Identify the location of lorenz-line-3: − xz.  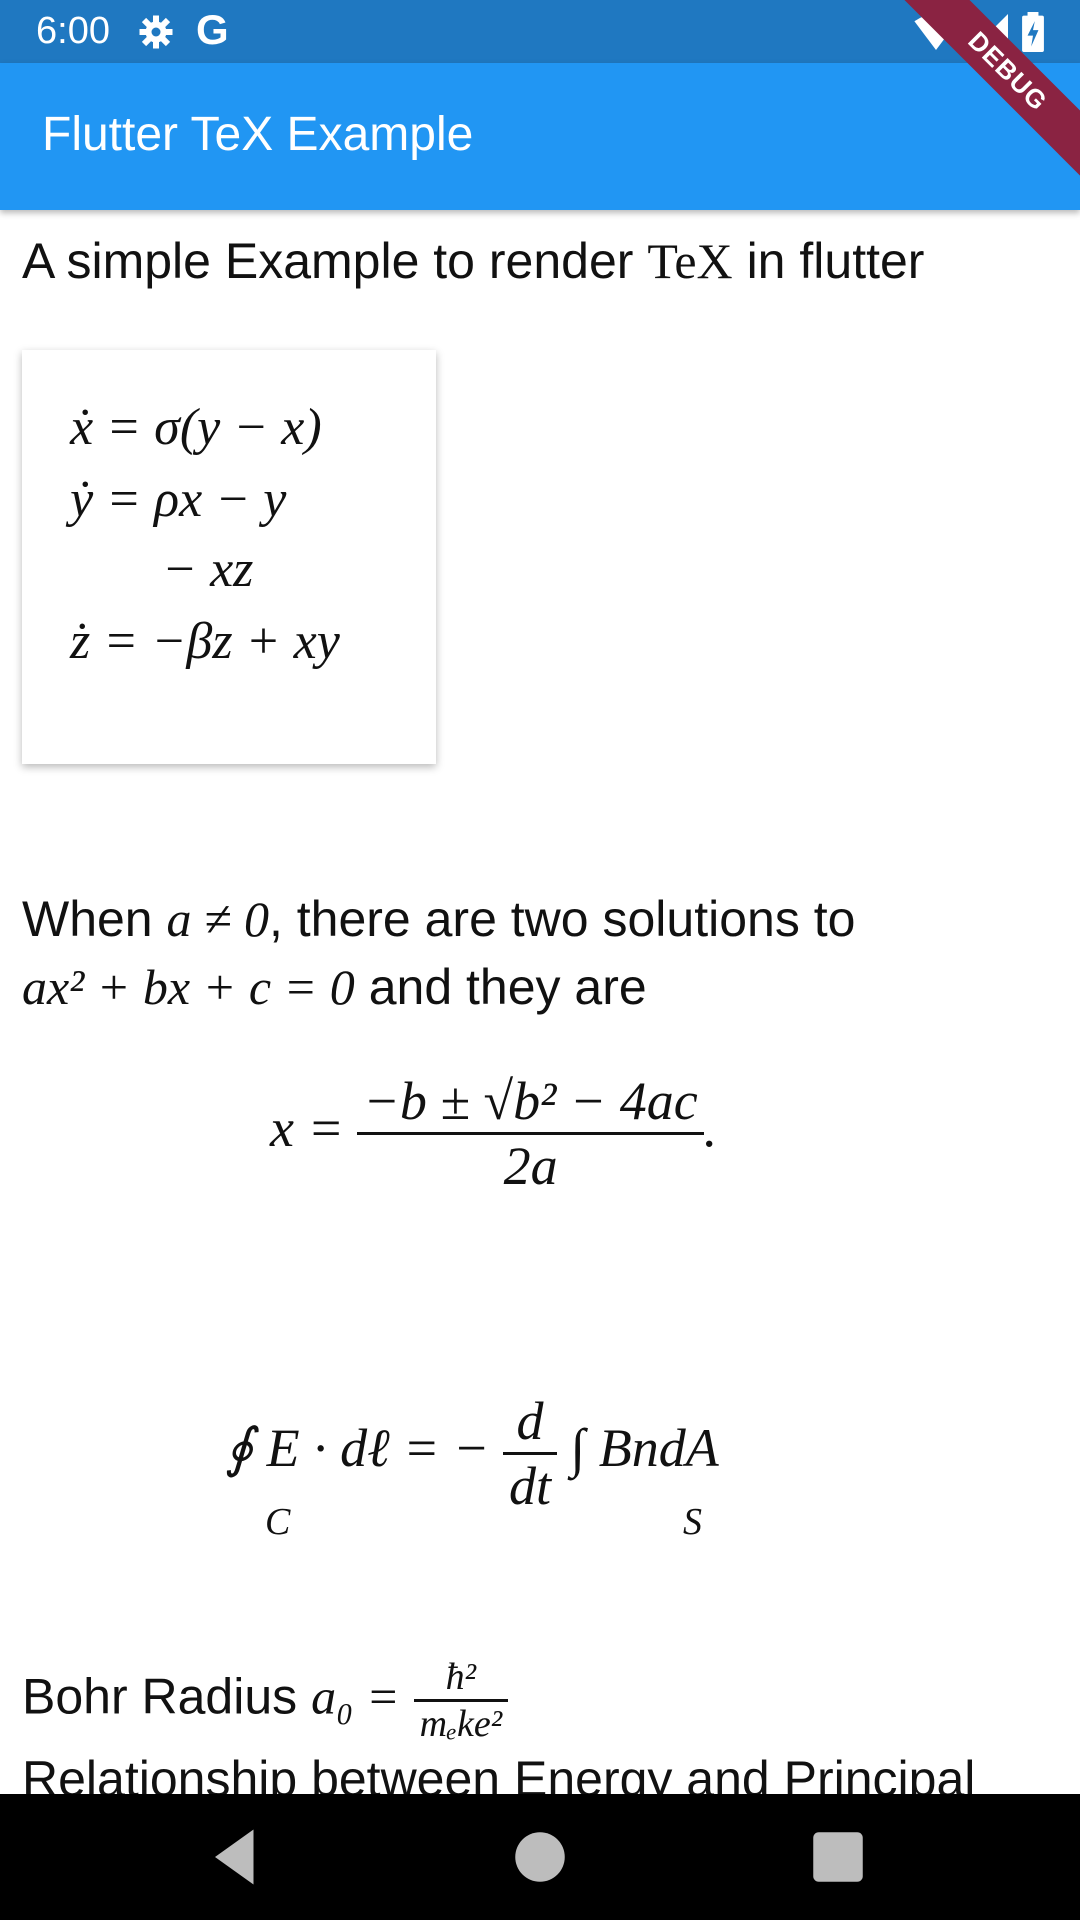
(208, 569).